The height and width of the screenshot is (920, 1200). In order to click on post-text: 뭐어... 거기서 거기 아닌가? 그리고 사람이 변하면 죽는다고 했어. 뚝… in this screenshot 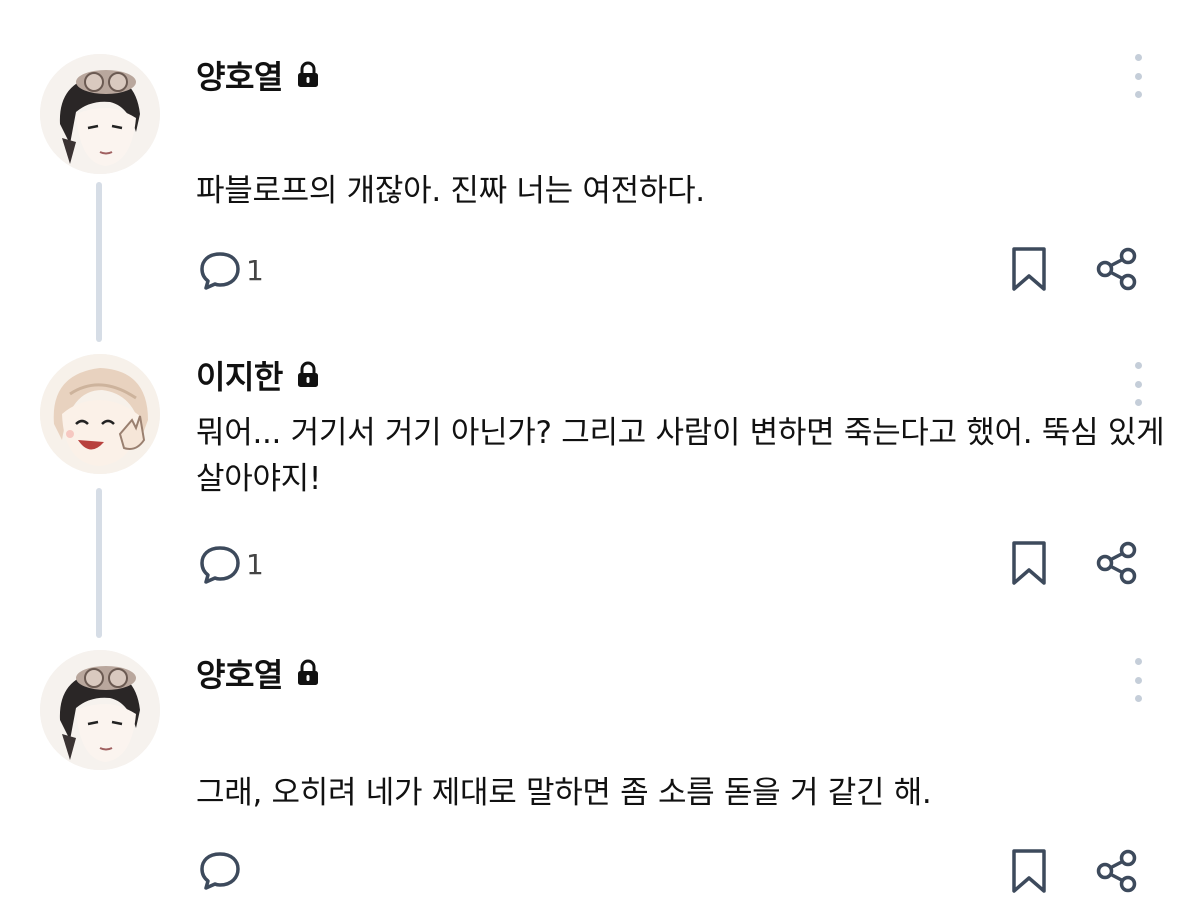, I will do `click(680, 456)`.